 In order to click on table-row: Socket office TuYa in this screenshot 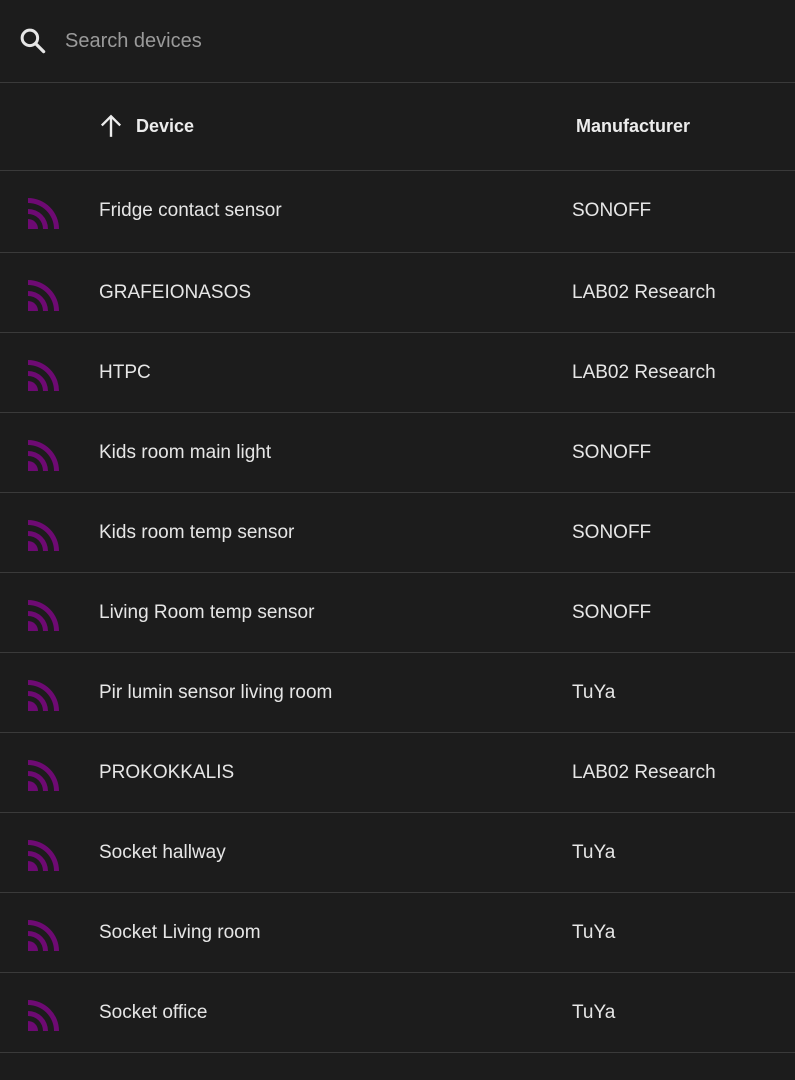, I will do `click(397, 1013)`.